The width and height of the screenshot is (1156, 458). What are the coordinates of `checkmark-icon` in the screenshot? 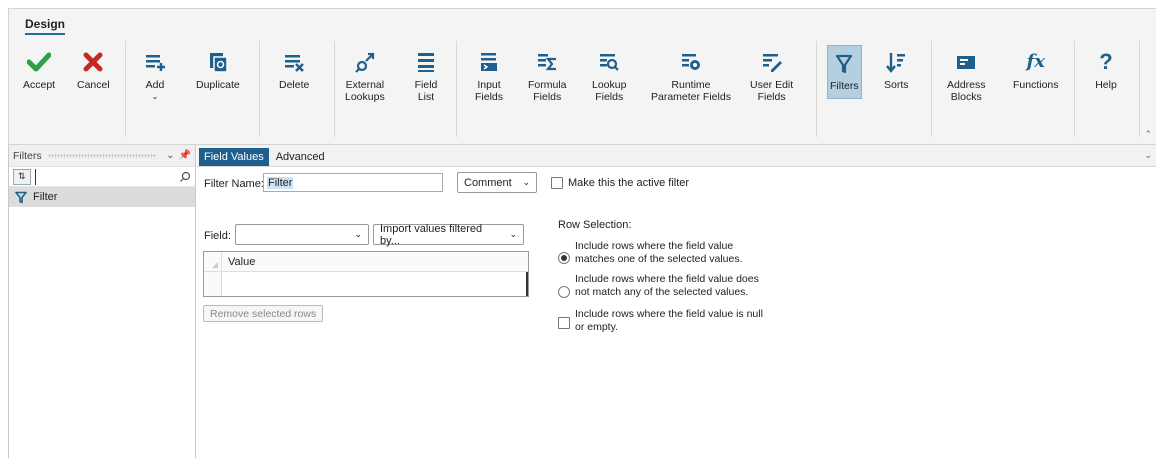 It's located at (39, 62).